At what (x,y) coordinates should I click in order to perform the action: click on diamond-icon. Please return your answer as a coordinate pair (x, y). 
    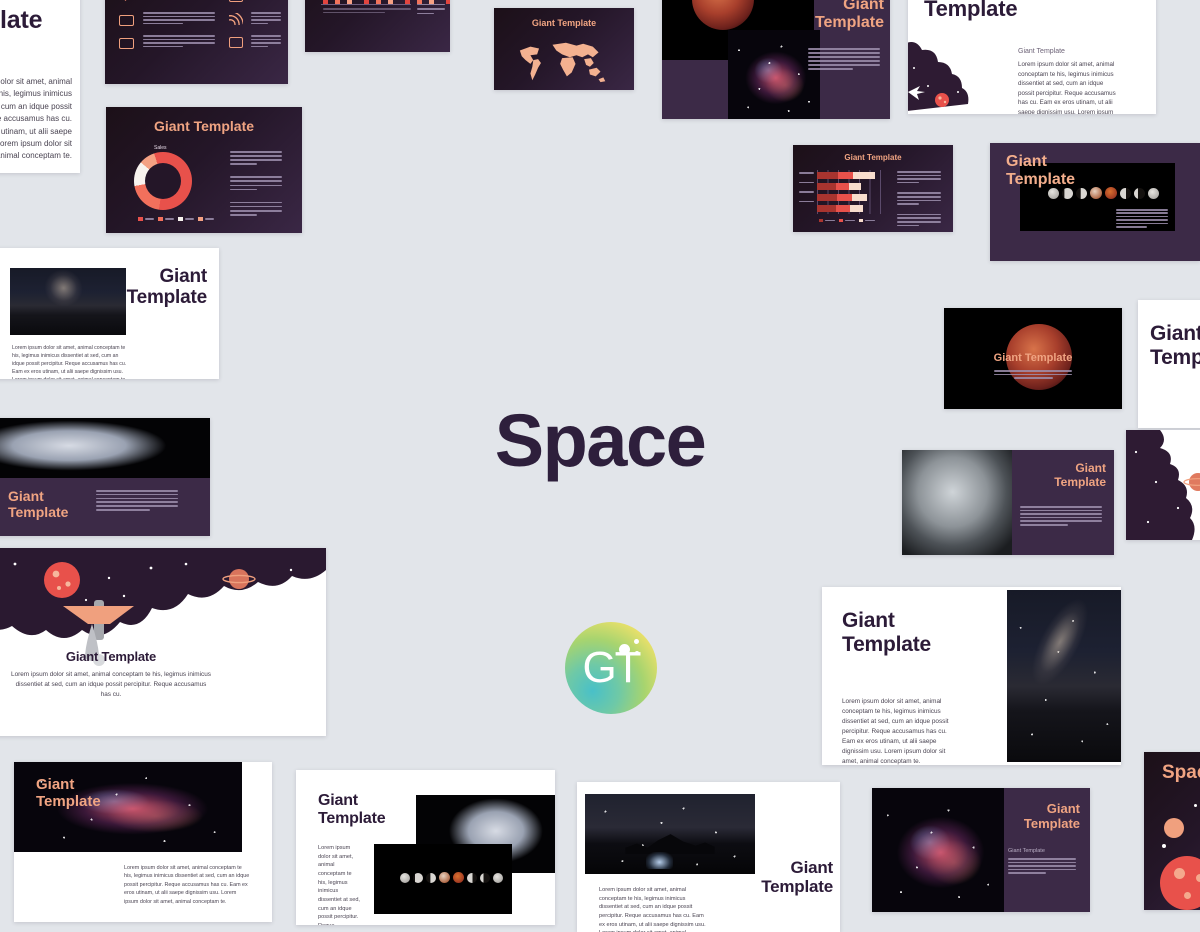
    Looking at the image, I should click on (125, 0).